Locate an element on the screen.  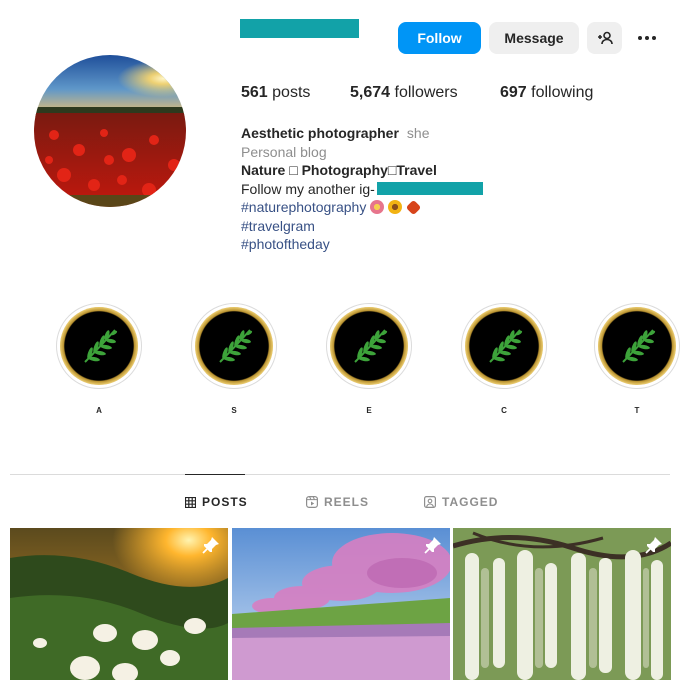
hashtag-link: #travelgram is located at coordinates (278, 226).